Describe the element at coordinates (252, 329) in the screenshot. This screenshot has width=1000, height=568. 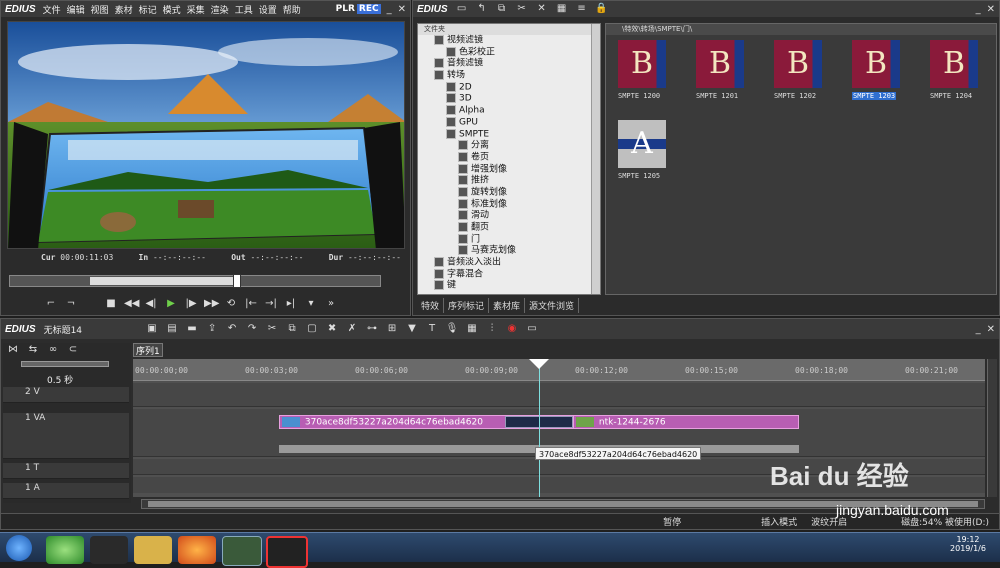
I see `redo-icon: ↷` at that location.